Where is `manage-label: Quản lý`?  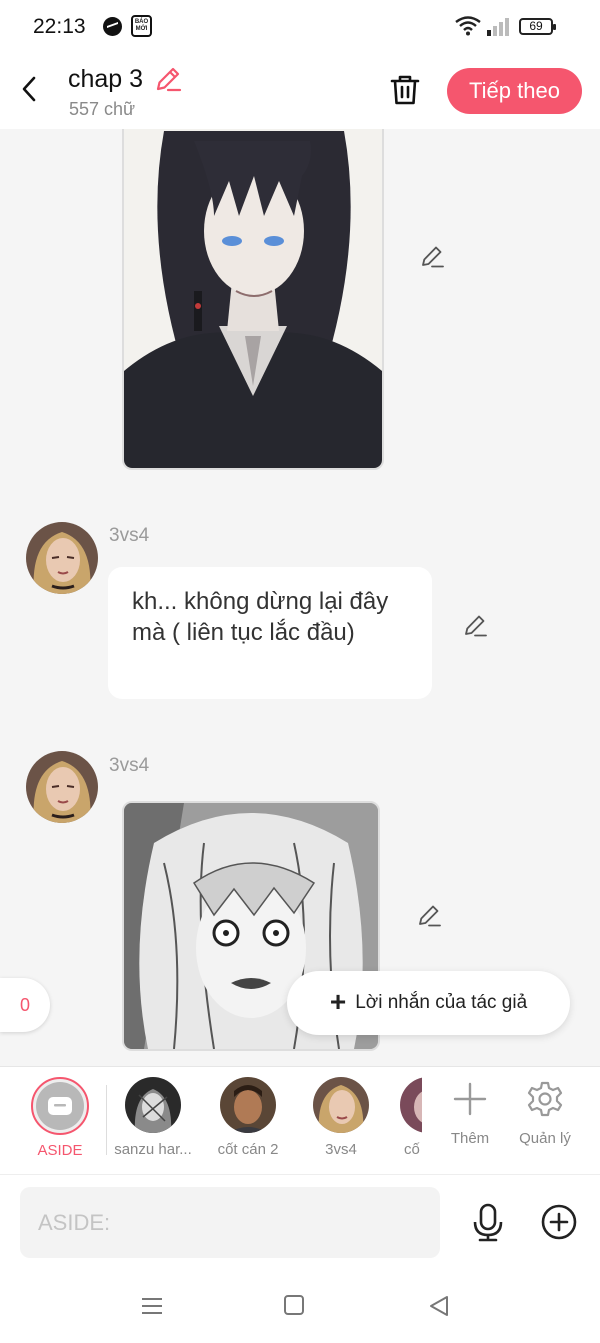 manage-label: Quản lý is located at coordinates (545, 1138).